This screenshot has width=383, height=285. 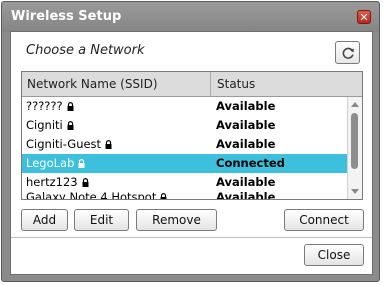 What do you see at coordinates (185, 194) in the screenshot?
I see `network-row: Galaxy Note 4 Hotspot Available` at bounding box center [185, 194].